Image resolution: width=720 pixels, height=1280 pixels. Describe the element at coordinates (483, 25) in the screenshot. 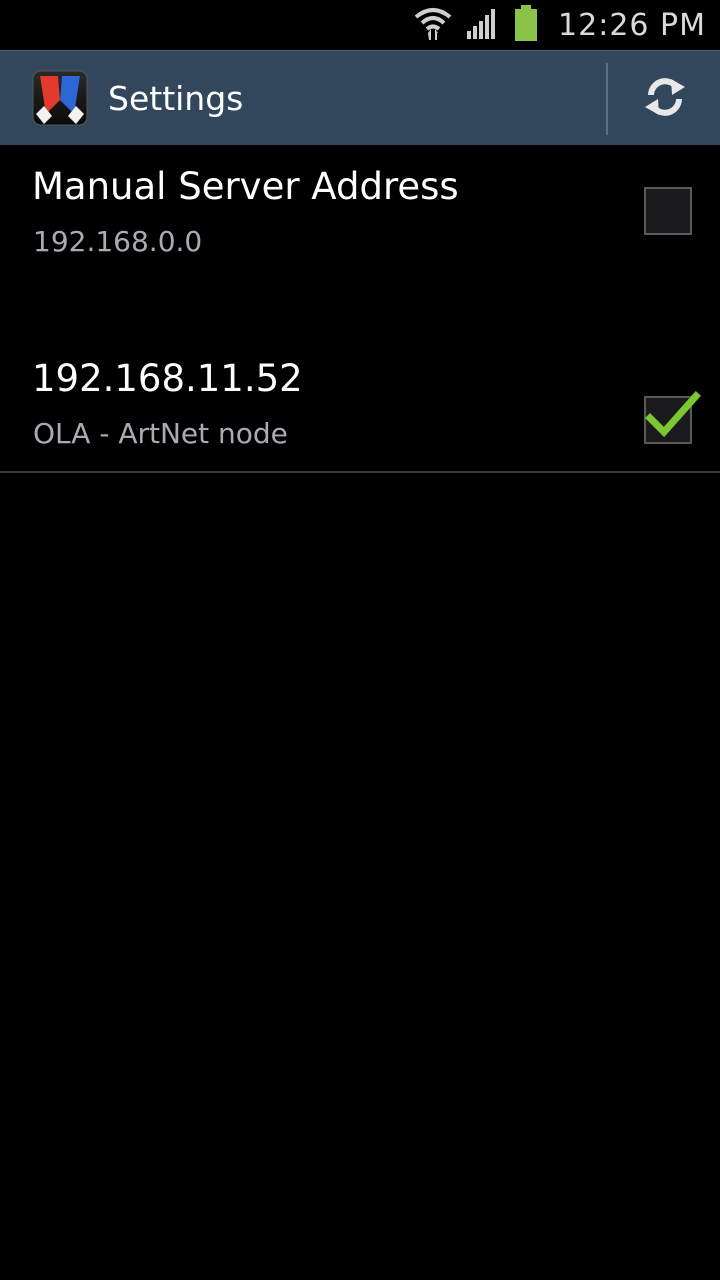

I see `signal-icon` at that location.